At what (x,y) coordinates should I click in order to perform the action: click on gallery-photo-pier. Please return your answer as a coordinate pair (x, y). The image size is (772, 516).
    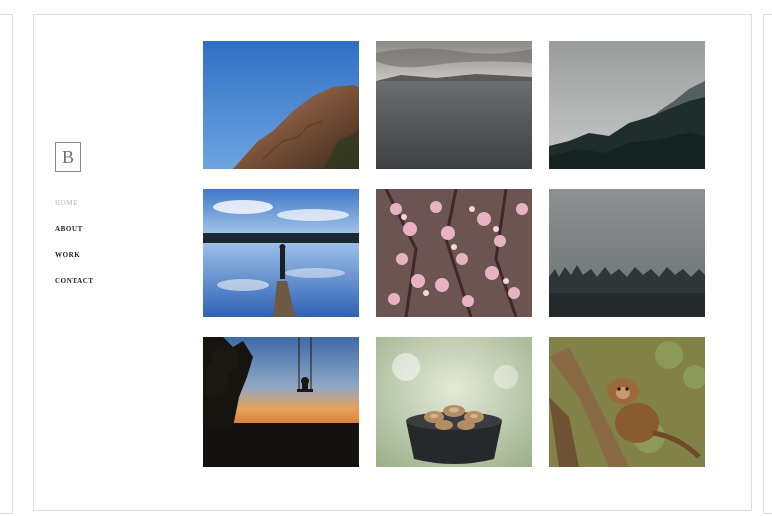
    Looking at the image, I should click on (281, 253).